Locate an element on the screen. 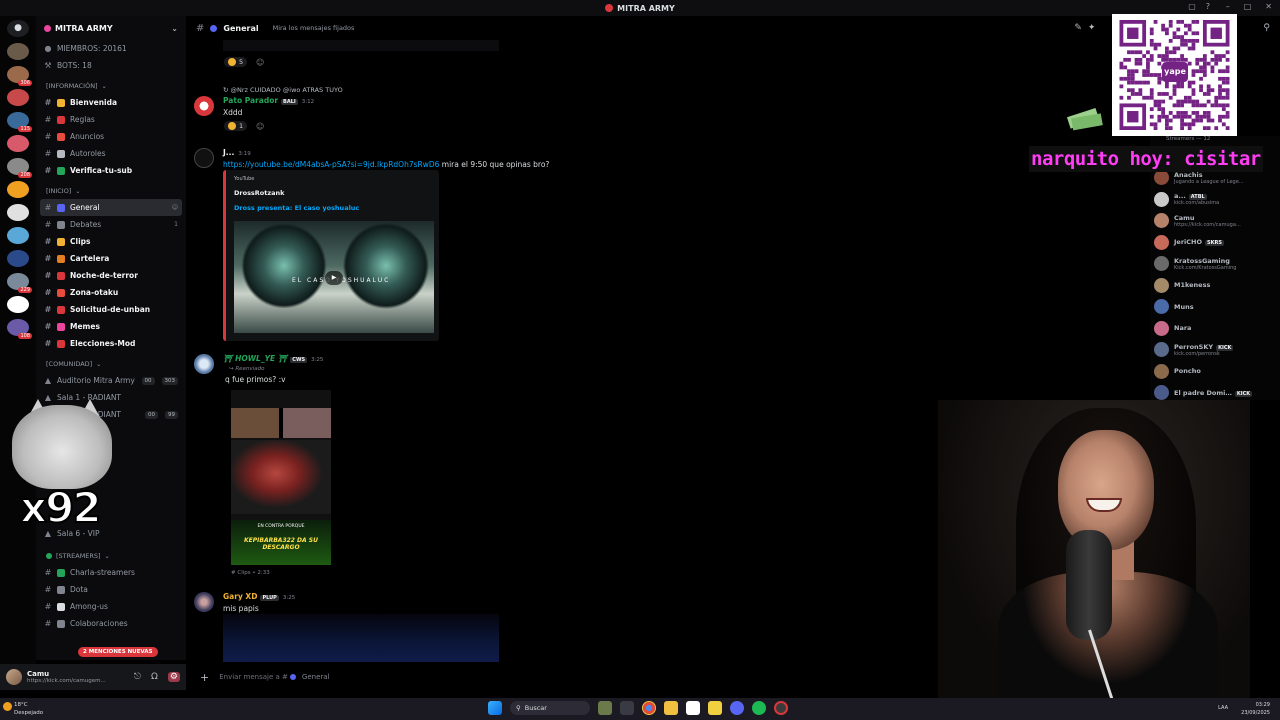  threads-icon: ✎ is located at coordinates (1078, 28).